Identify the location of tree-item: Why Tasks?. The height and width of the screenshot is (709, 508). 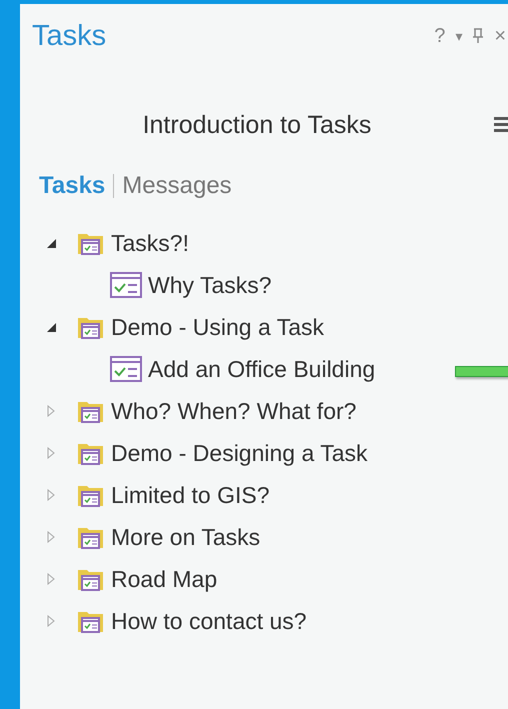
(210, 285).